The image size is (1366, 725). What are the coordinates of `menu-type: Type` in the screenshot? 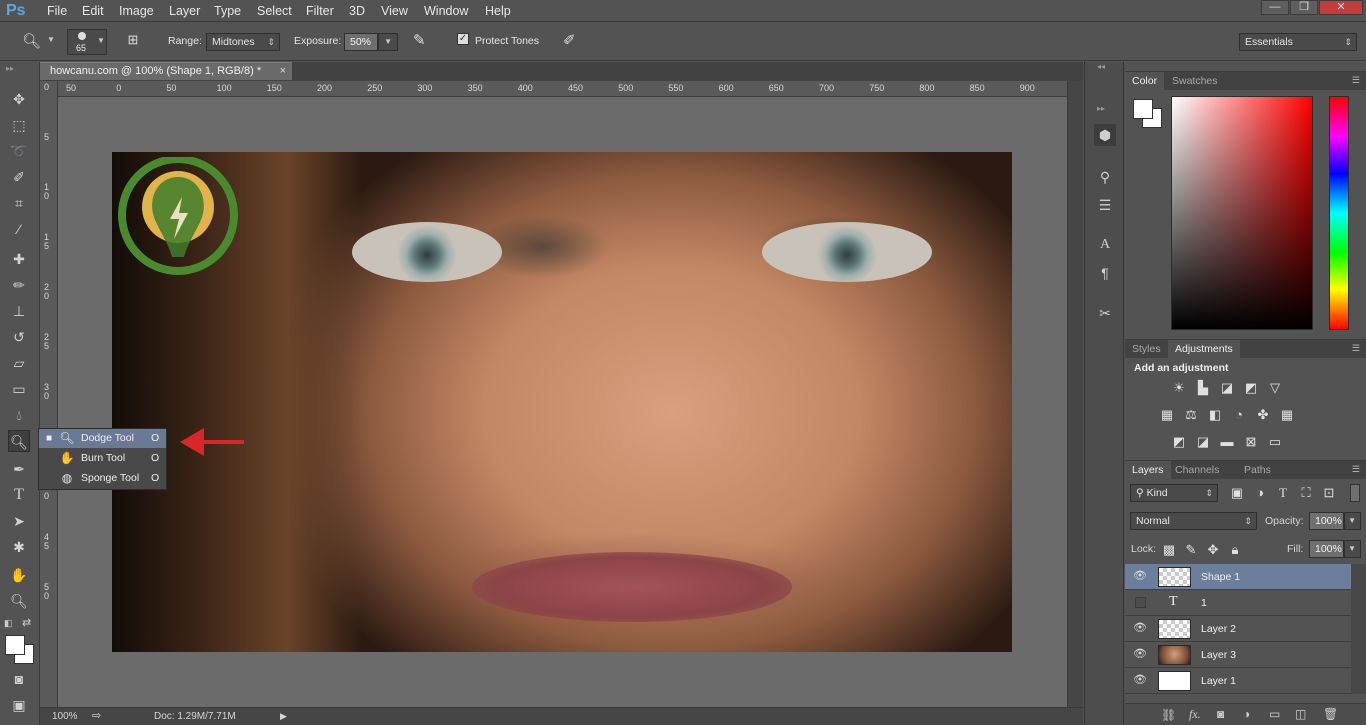 It's located at (227, 11).